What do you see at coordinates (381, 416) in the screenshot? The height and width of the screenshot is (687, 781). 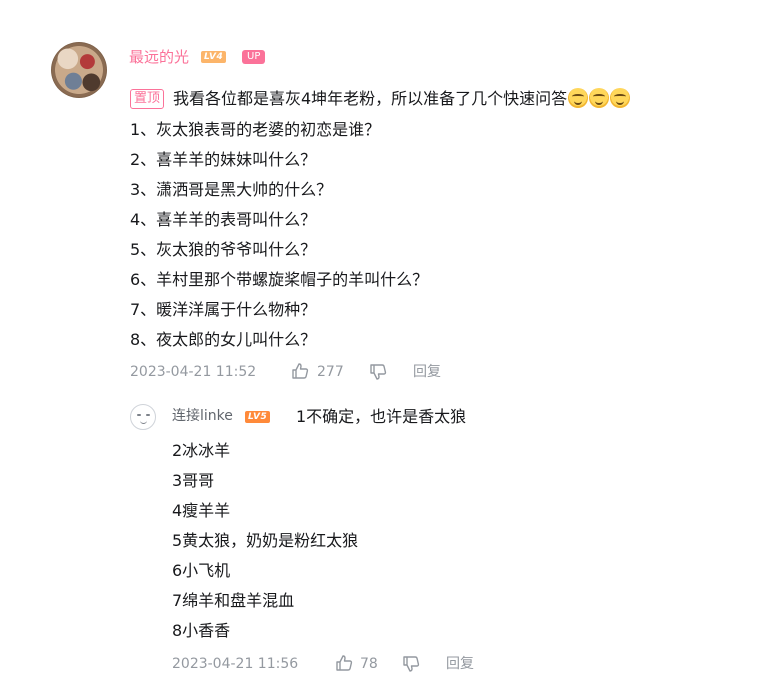 I see `reply-text-line-1: 1不确定，也许是香太狼` at bounding box center [381, 416].